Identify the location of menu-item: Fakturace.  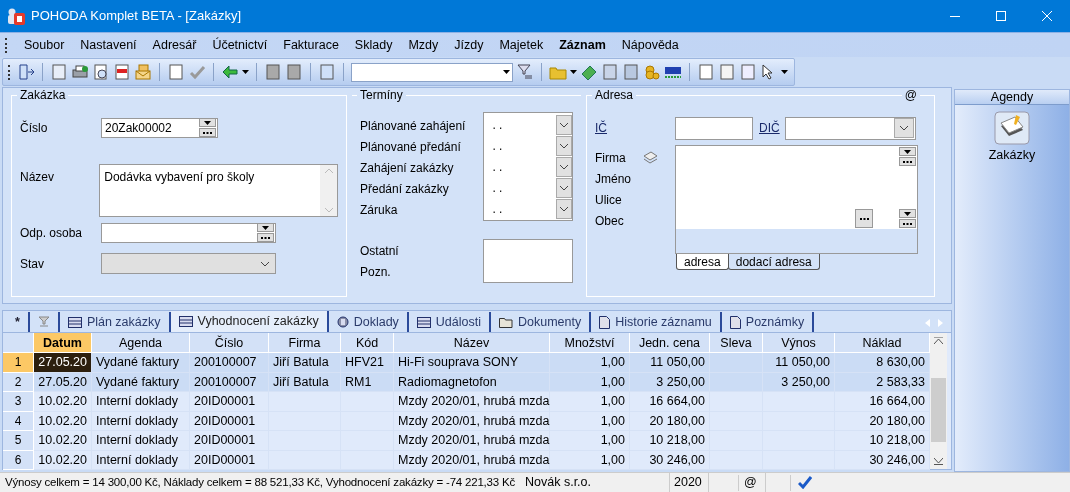
(311, 45).